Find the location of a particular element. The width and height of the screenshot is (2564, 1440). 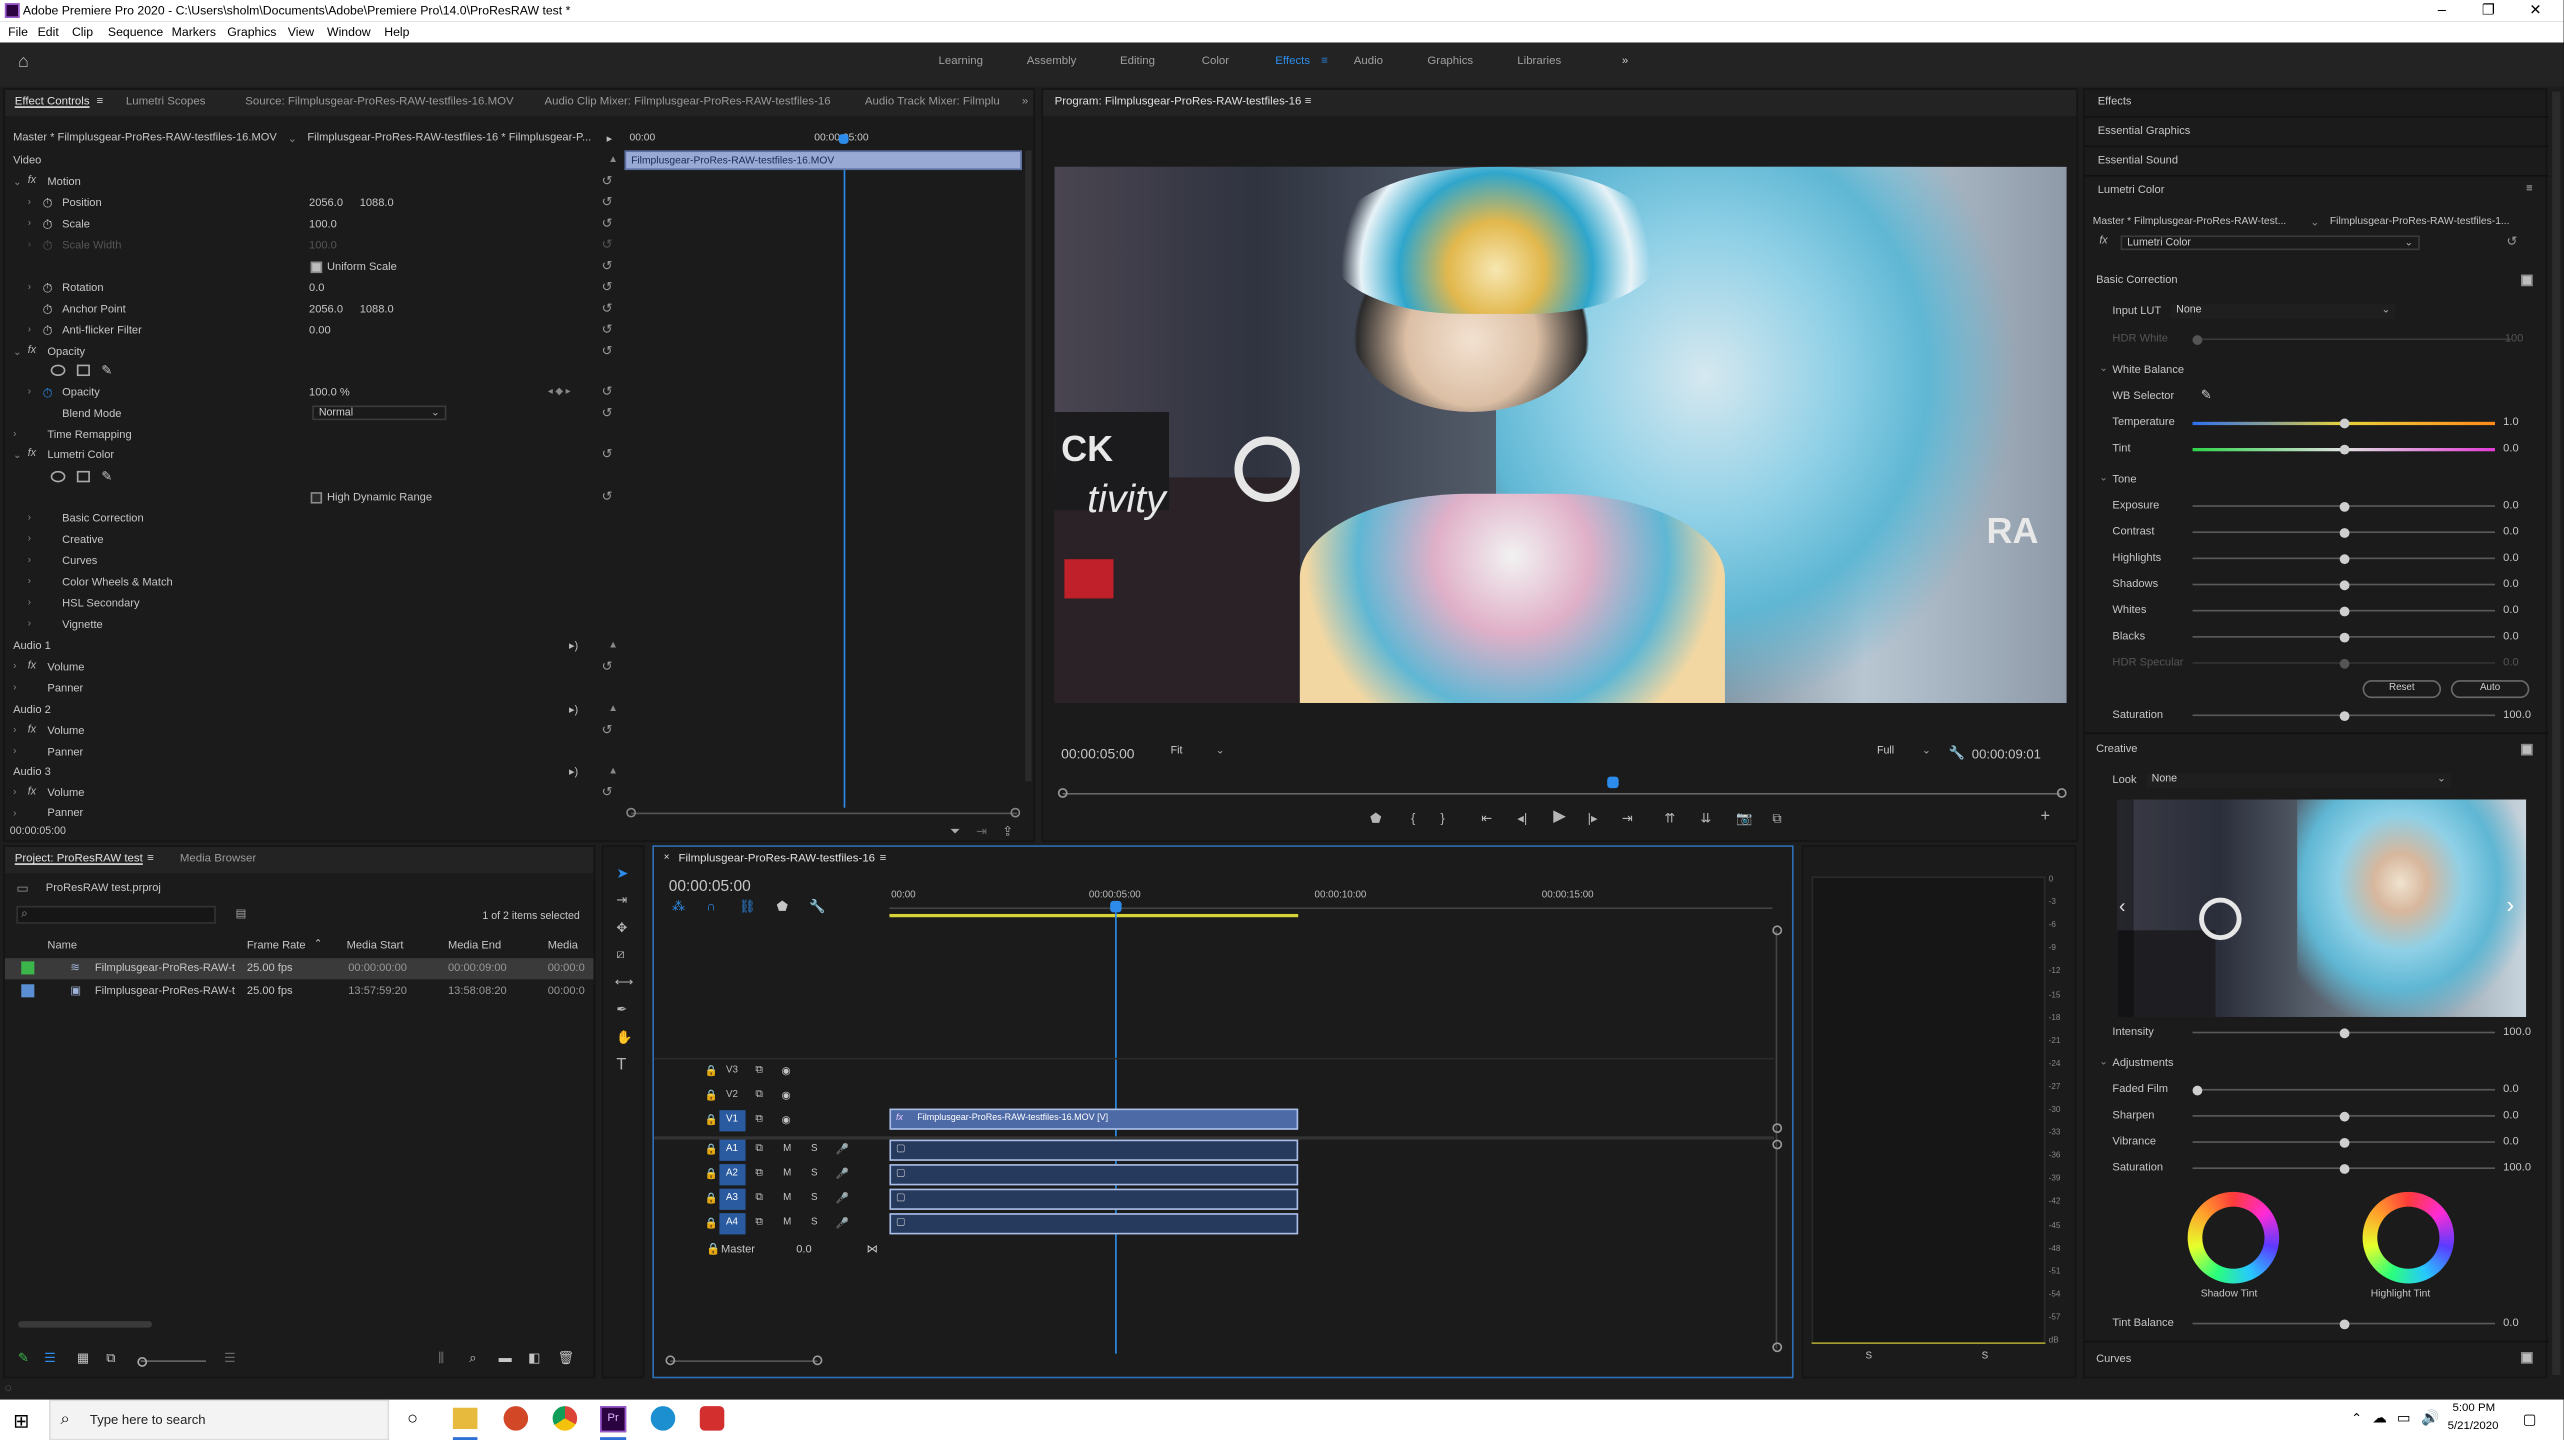

column-frame-rate: Frame Rate is located at coordinates (276, 945).